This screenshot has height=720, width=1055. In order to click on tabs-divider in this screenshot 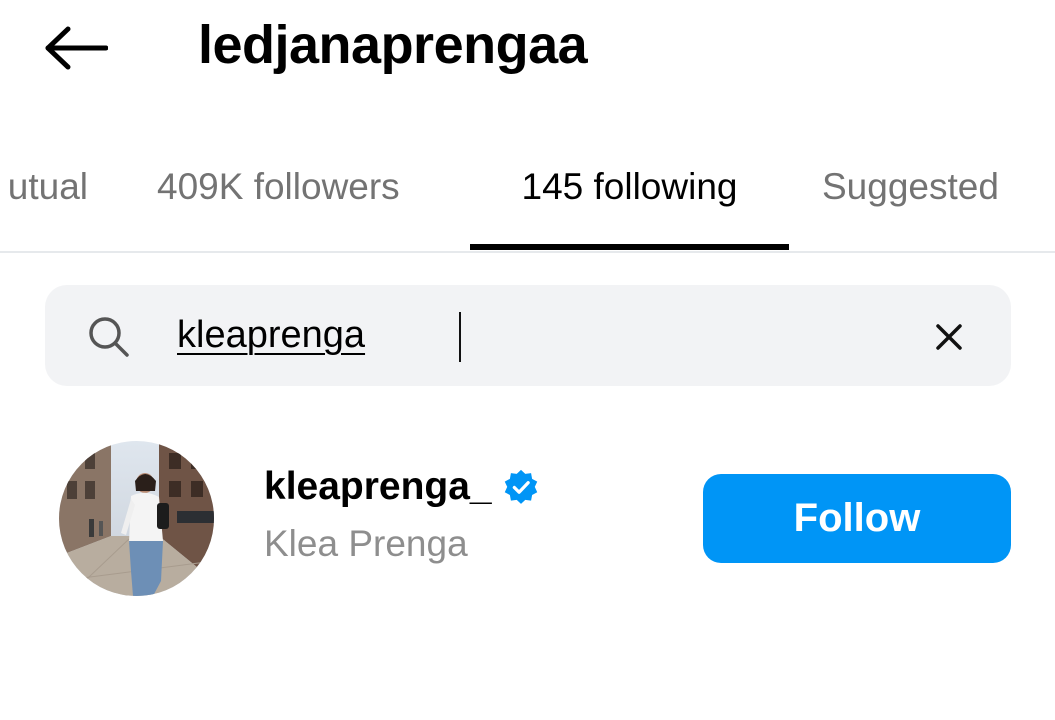, I will do `click(527, 252)`.